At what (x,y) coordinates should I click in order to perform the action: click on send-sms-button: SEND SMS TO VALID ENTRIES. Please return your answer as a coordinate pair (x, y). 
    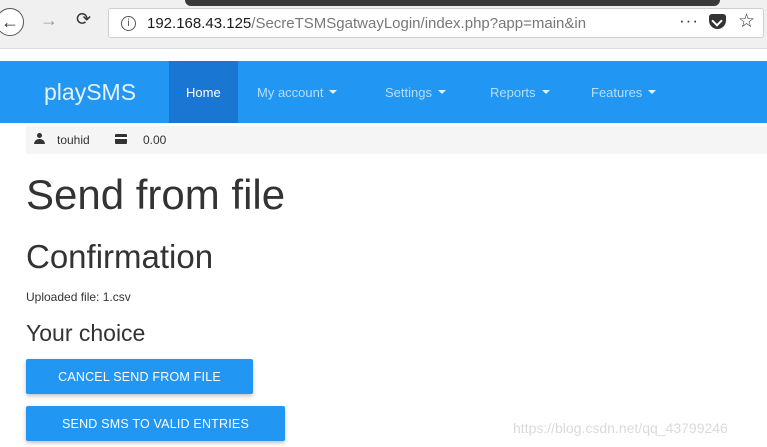
    Looking at the image, I should click on (155, 423).